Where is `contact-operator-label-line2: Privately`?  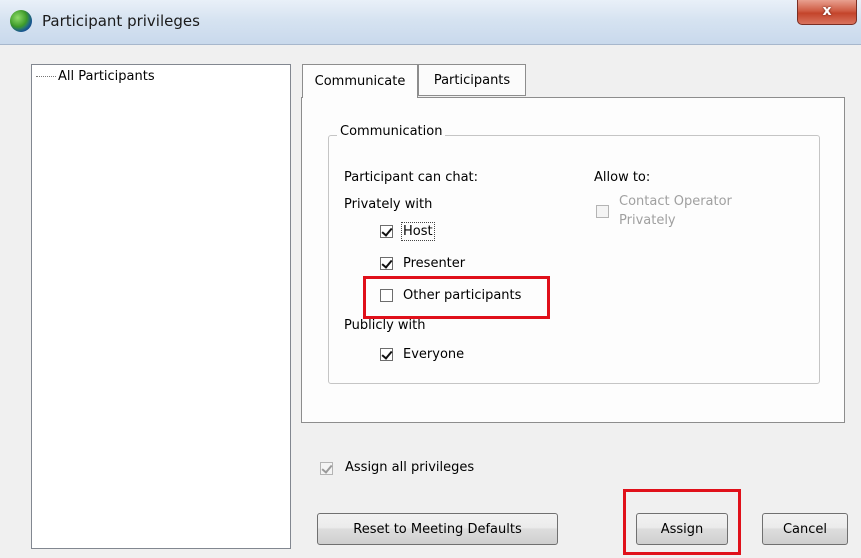 contact-operator-label-line2: Privately is located at coordinates (647, 220).